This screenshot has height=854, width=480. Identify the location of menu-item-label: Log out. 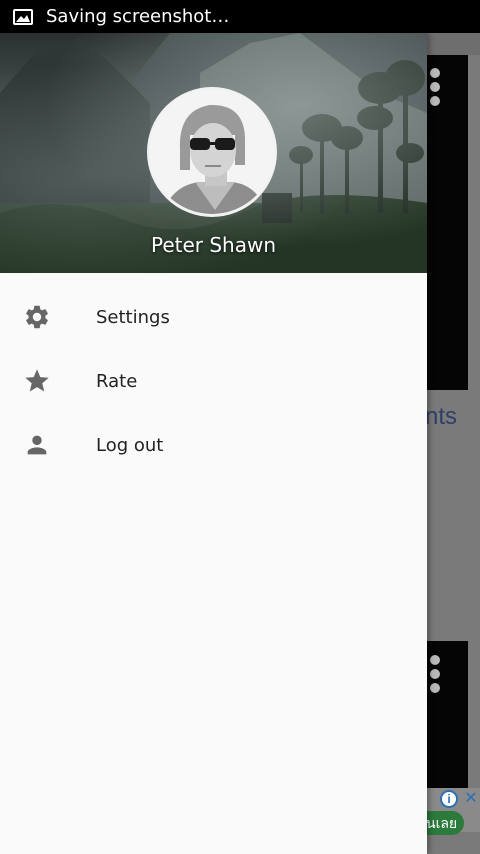
(130, 445).